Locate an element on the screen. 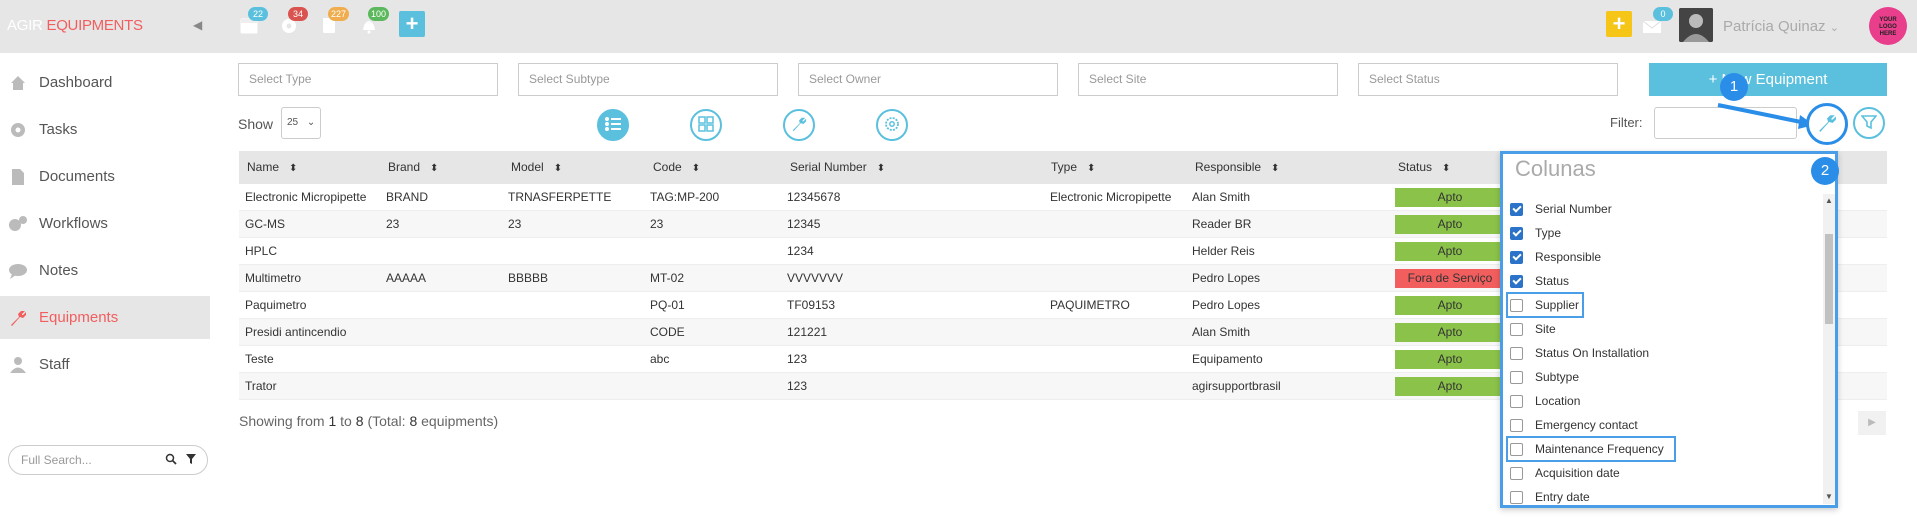 This screenshot has width=1917, height=526. column-option-location: Location is located at coordinates (1545, 401).